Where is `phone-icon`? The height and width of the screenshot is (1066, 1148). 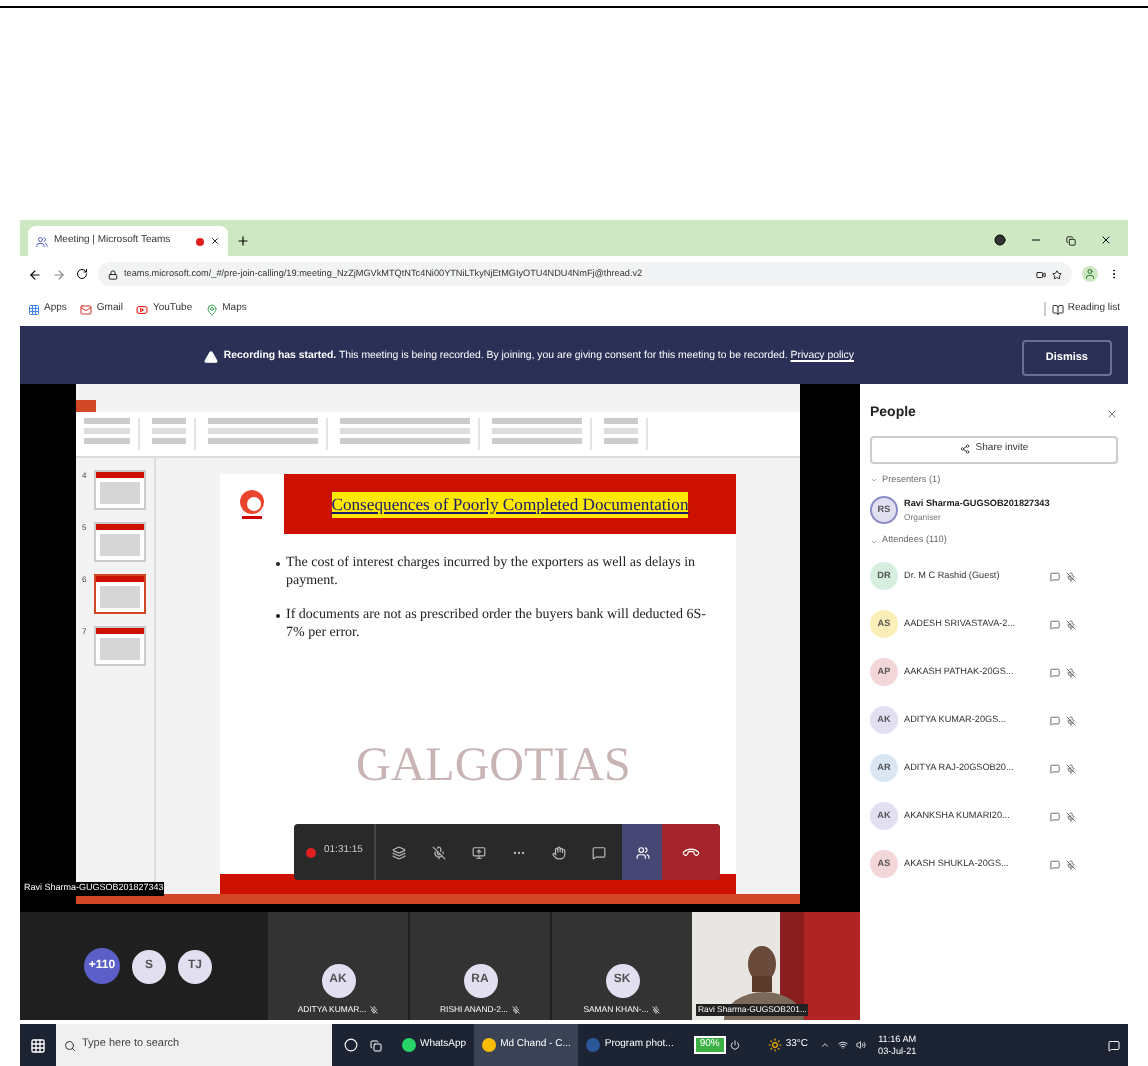 phone-icon is located at coordinates (691, 852).